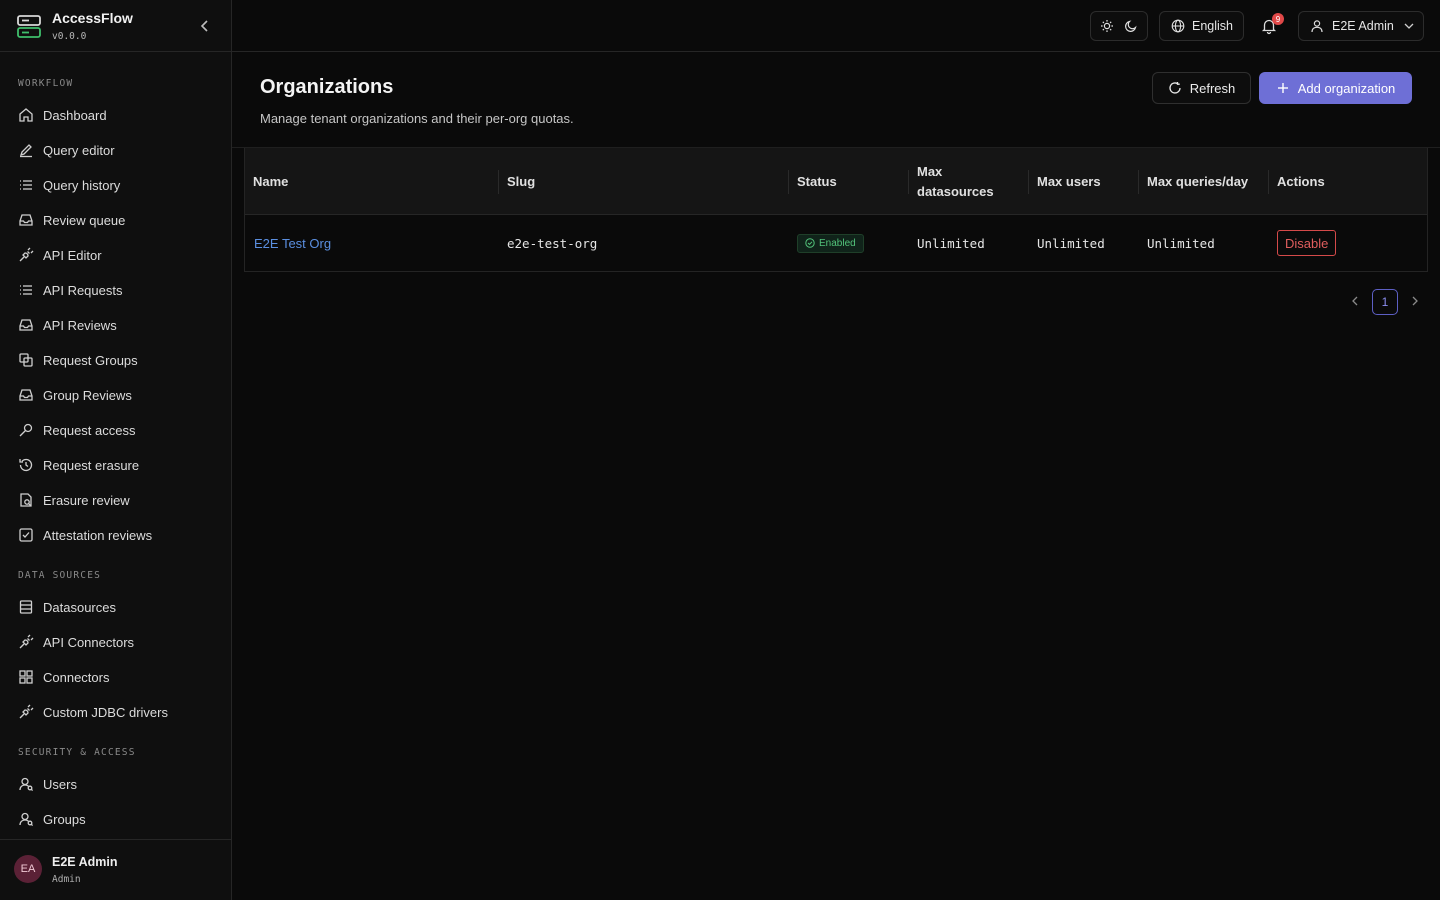  Describe the element at coordinates (1317, 26) in the screenshot. I see `user-icon` at that location.